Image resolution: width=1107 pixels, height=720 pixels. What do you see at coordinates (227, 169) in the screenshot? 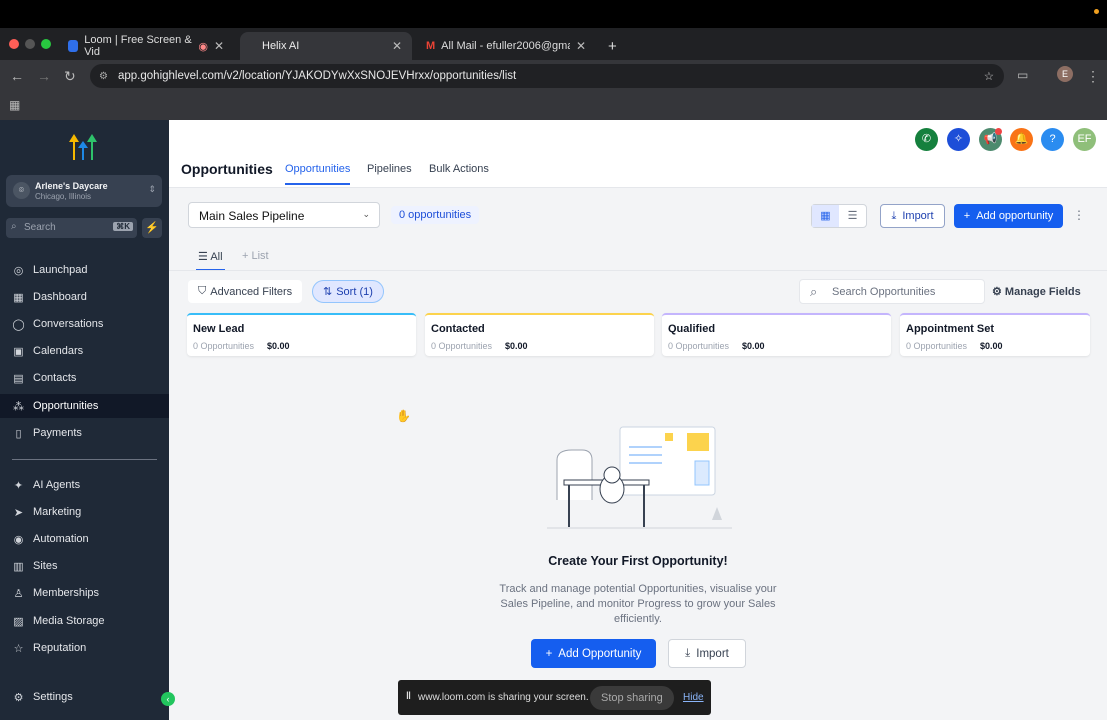
I see `page-title: Opportunities` at bounding box center [227, 169].